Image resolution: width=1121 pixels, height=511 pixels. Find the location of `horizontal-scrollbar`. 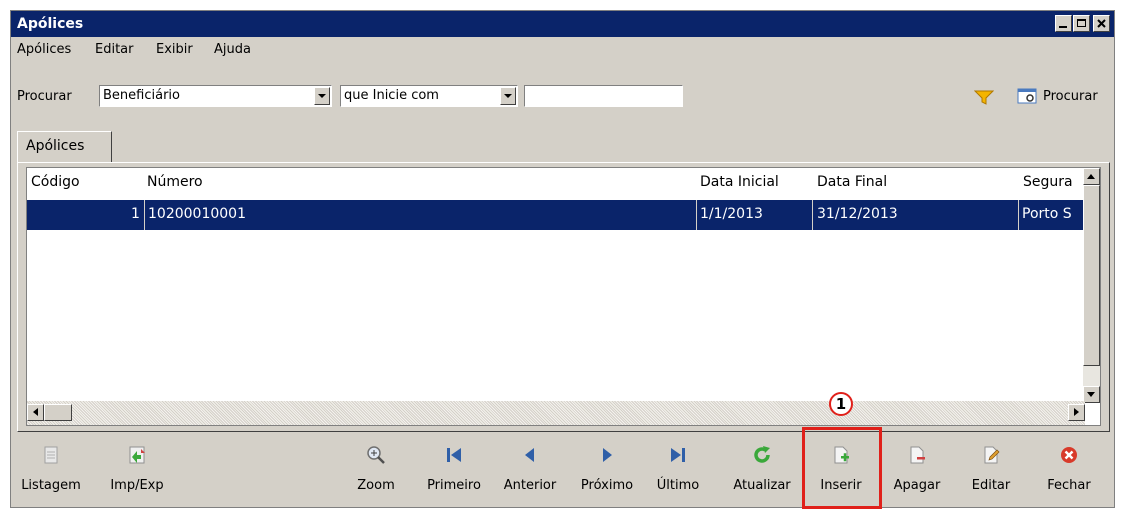

horizontal-scrollbar is located at coordinates (556, 413).